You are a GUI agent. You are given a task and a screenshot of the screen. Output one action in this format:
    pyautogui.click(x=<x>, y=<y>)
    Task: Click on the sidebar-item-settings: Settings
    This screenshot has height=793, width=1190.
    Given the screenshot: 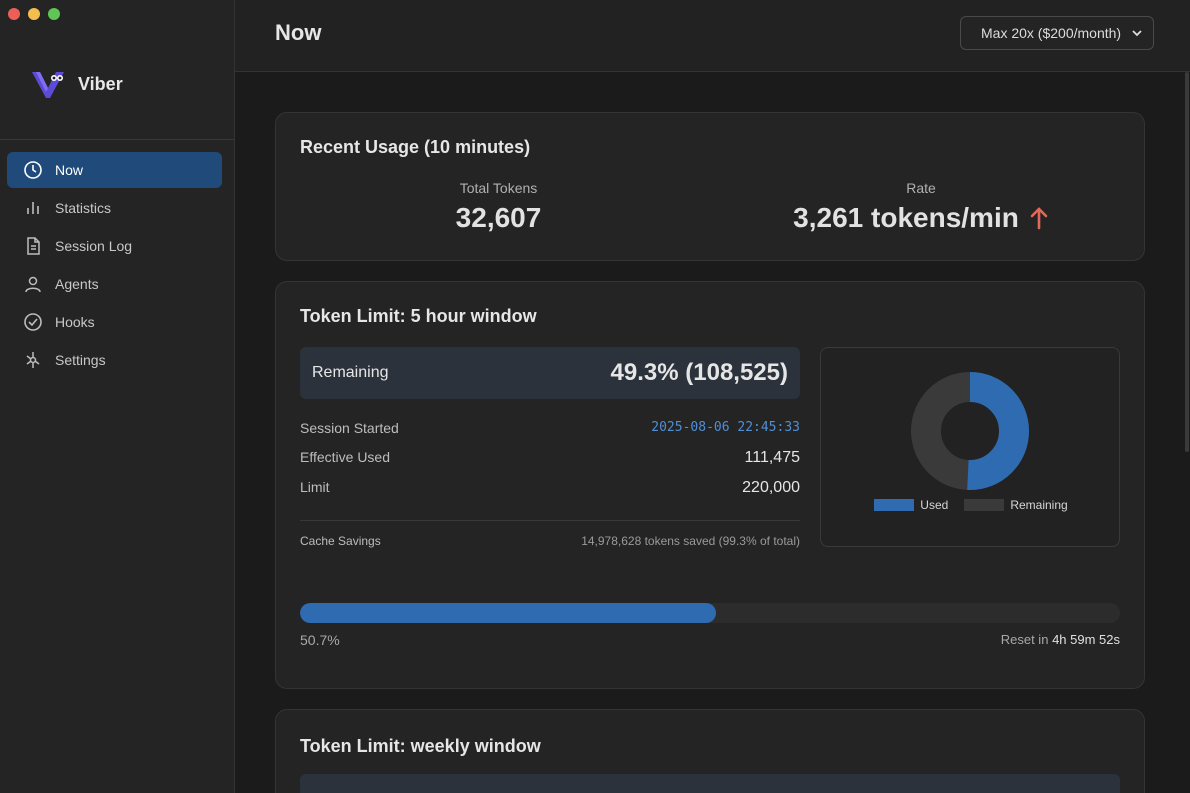 What is the action you would take?
    pyautogui.click(x=114, y=360)
    